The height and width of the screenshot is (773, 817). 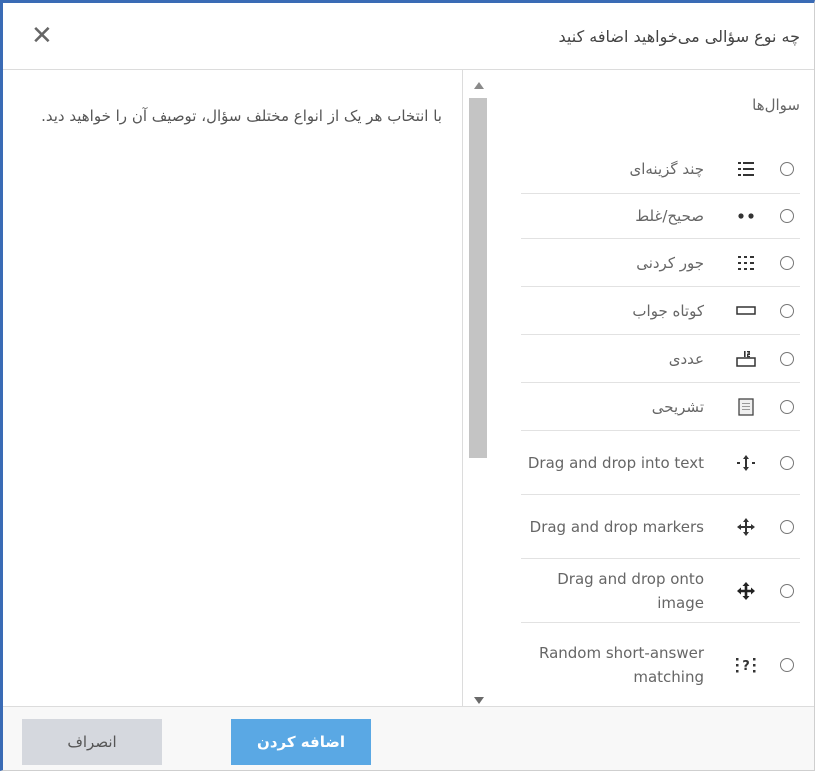 What do you see at coordinates (746, 169) in the screenshot?
I see `multichoice-icon` at bounding box center [746, 169].